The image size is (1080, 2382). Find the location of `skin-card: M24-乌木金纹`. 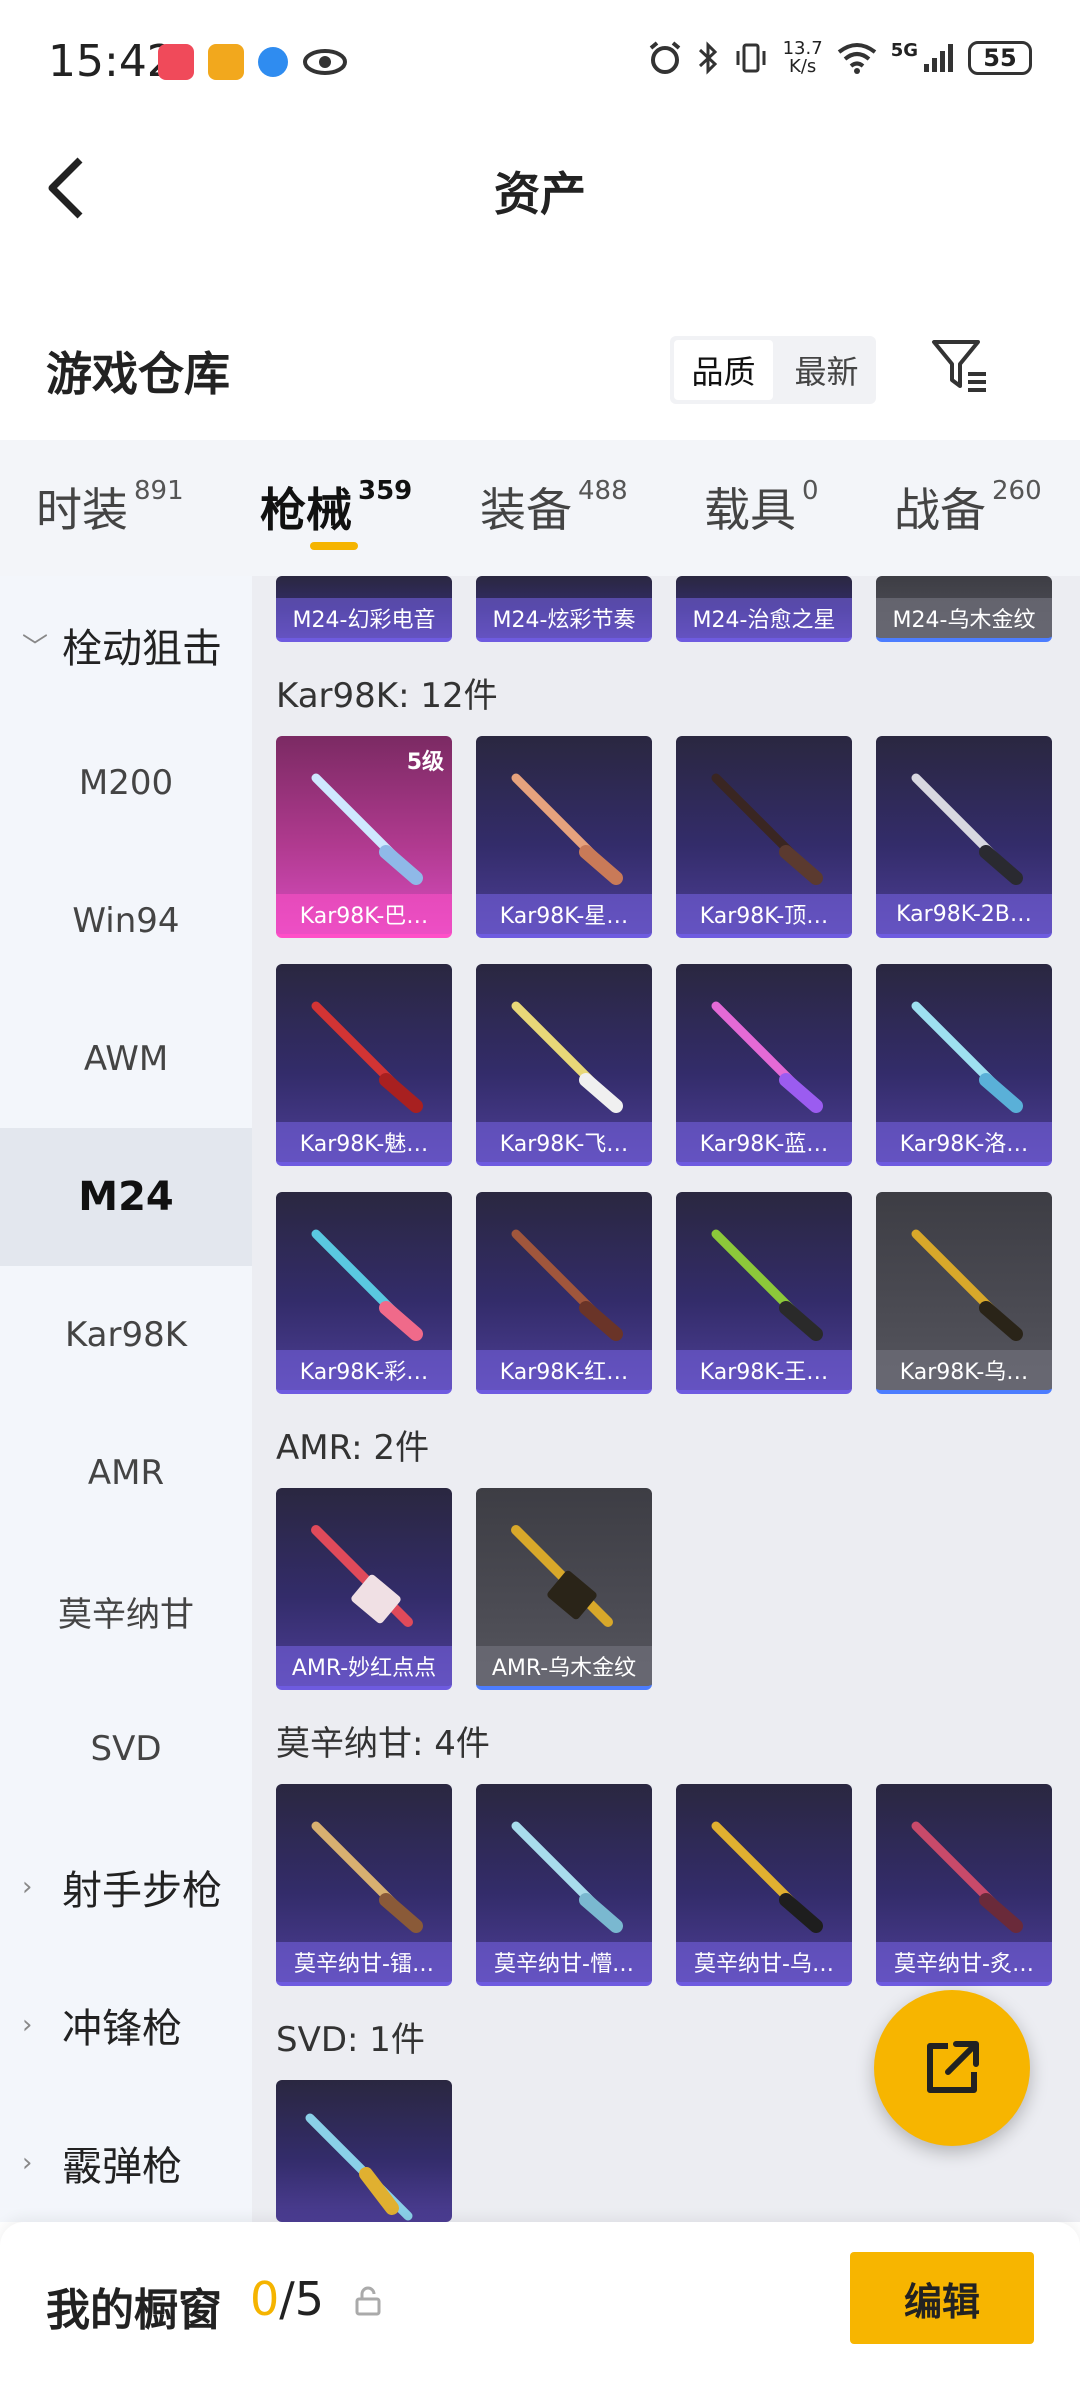

skin-card: M24-乌木金纹 is located at coordinates (964, 609).